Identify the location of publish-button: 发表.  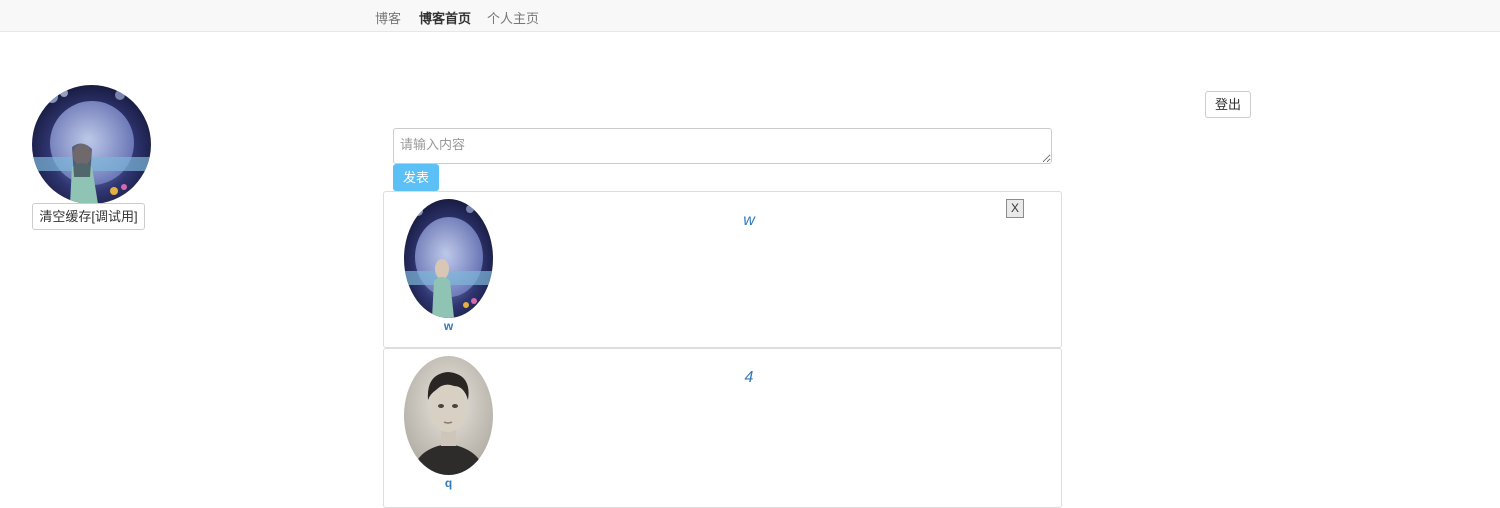
(416, 177).